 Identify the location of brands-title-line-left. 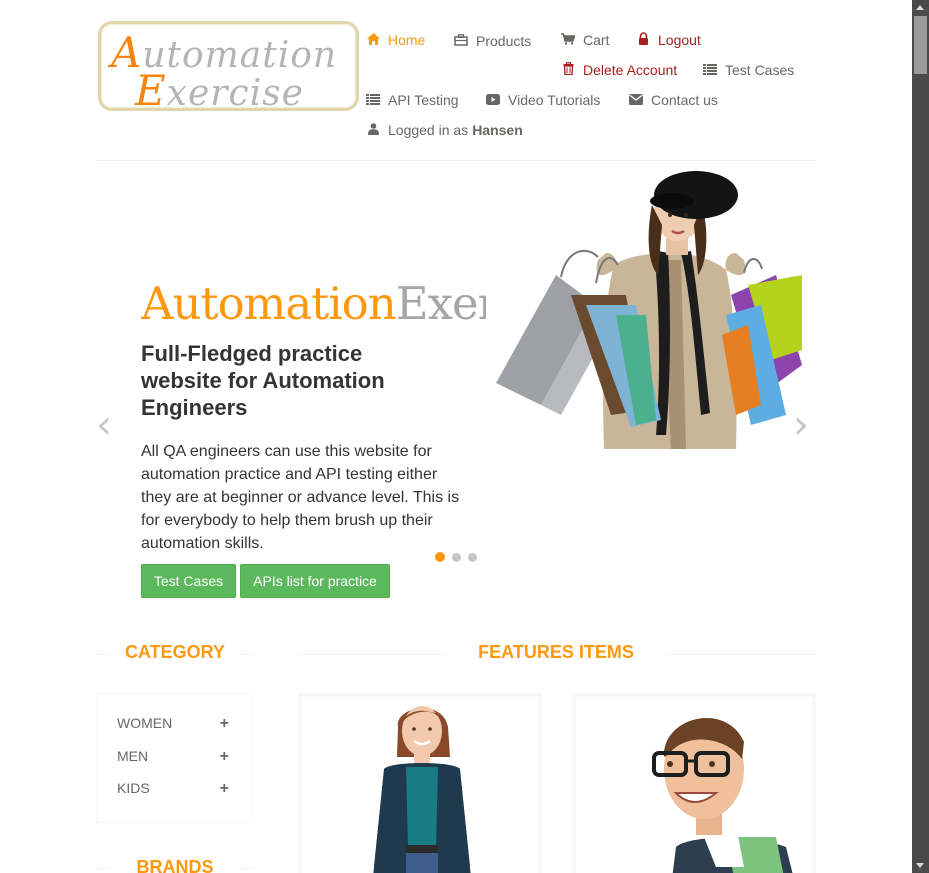
(103, 868).